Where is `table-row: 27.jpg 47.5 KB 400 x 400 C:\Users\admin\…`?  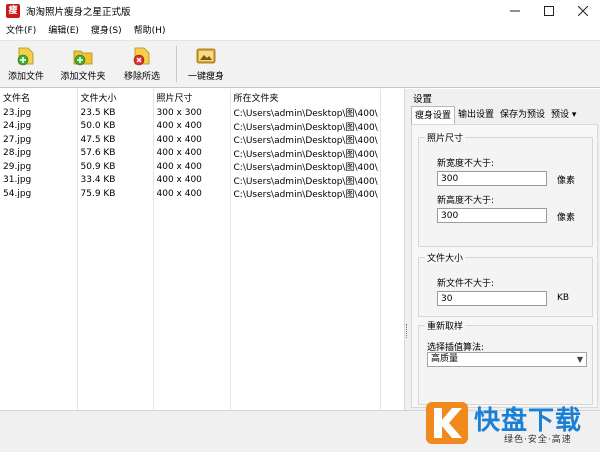
table-row: 27.jpg 47.5 KB 400 x 400 C:\Users\admin\… is located at coordinates (190, 140).